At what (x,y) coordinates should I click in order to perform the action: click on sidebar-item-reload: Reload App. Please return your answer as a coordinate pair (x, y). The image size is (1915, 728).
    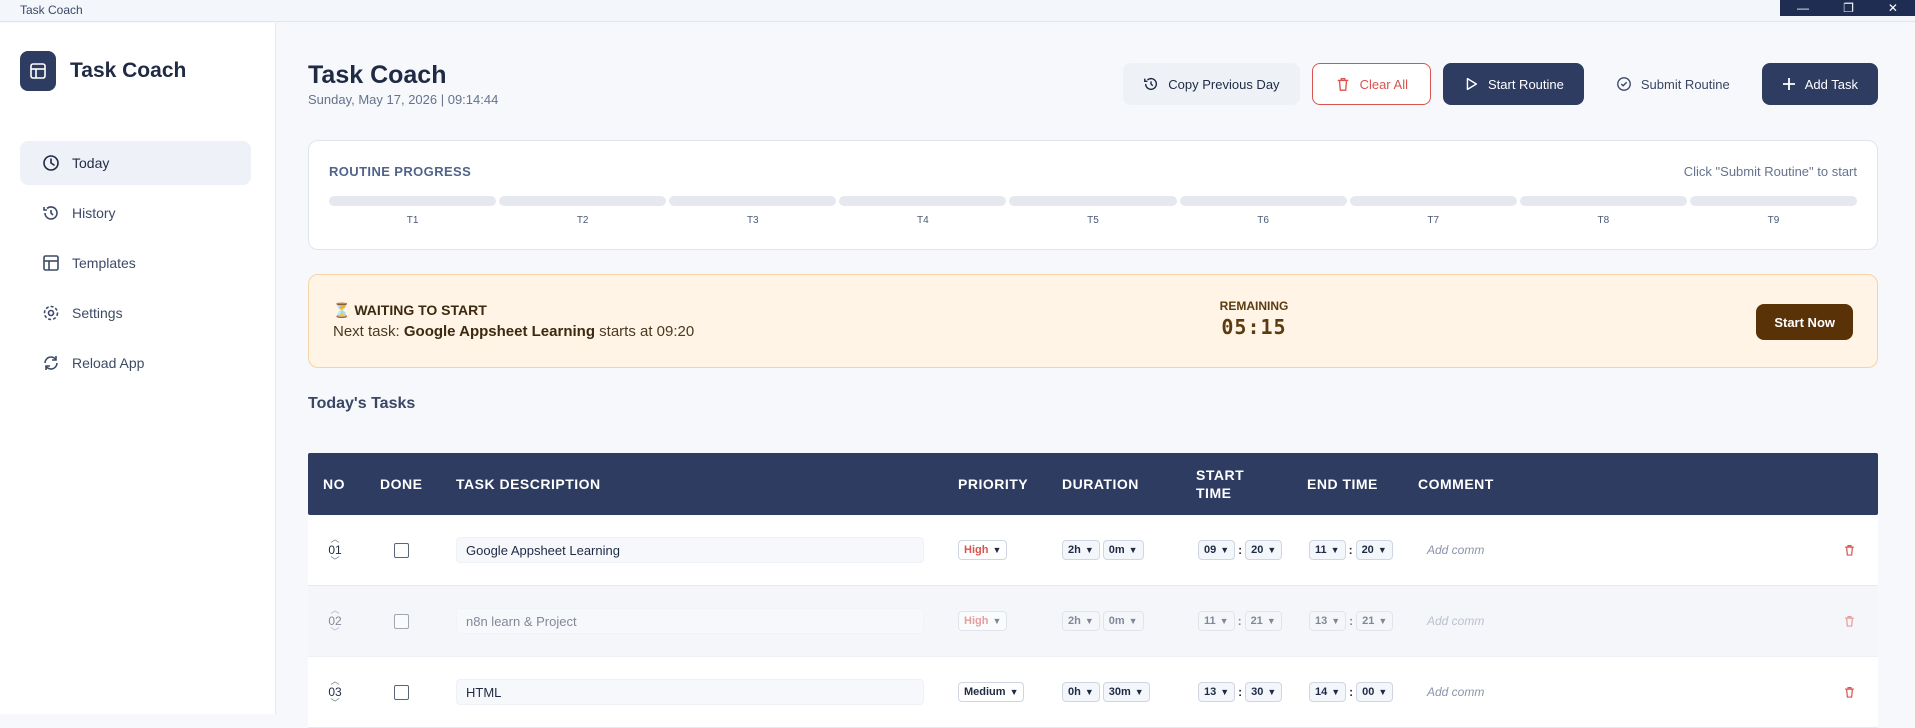
    Looking at the image, I should click on (135, 363).